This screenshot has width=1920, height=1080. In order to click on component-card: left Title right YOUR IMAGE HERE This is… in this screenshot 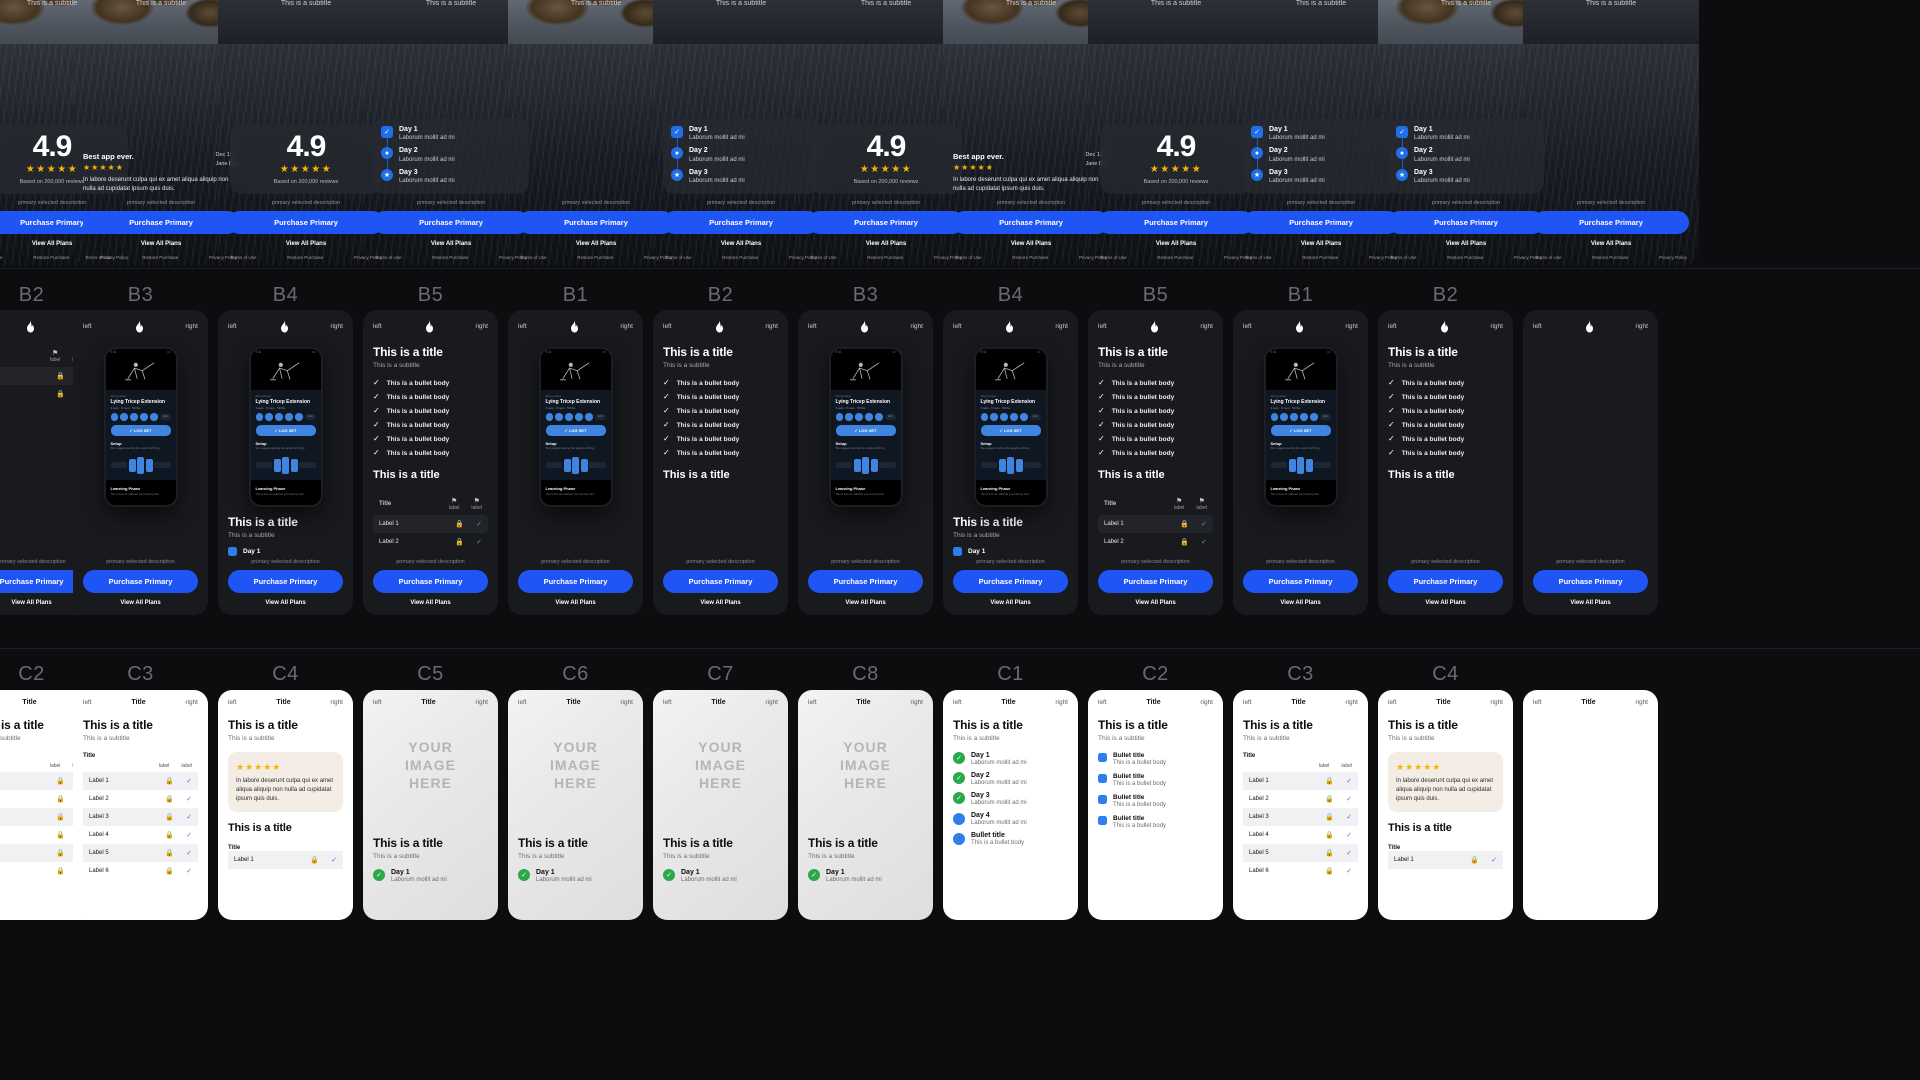, I will do `click(865, 805)`.